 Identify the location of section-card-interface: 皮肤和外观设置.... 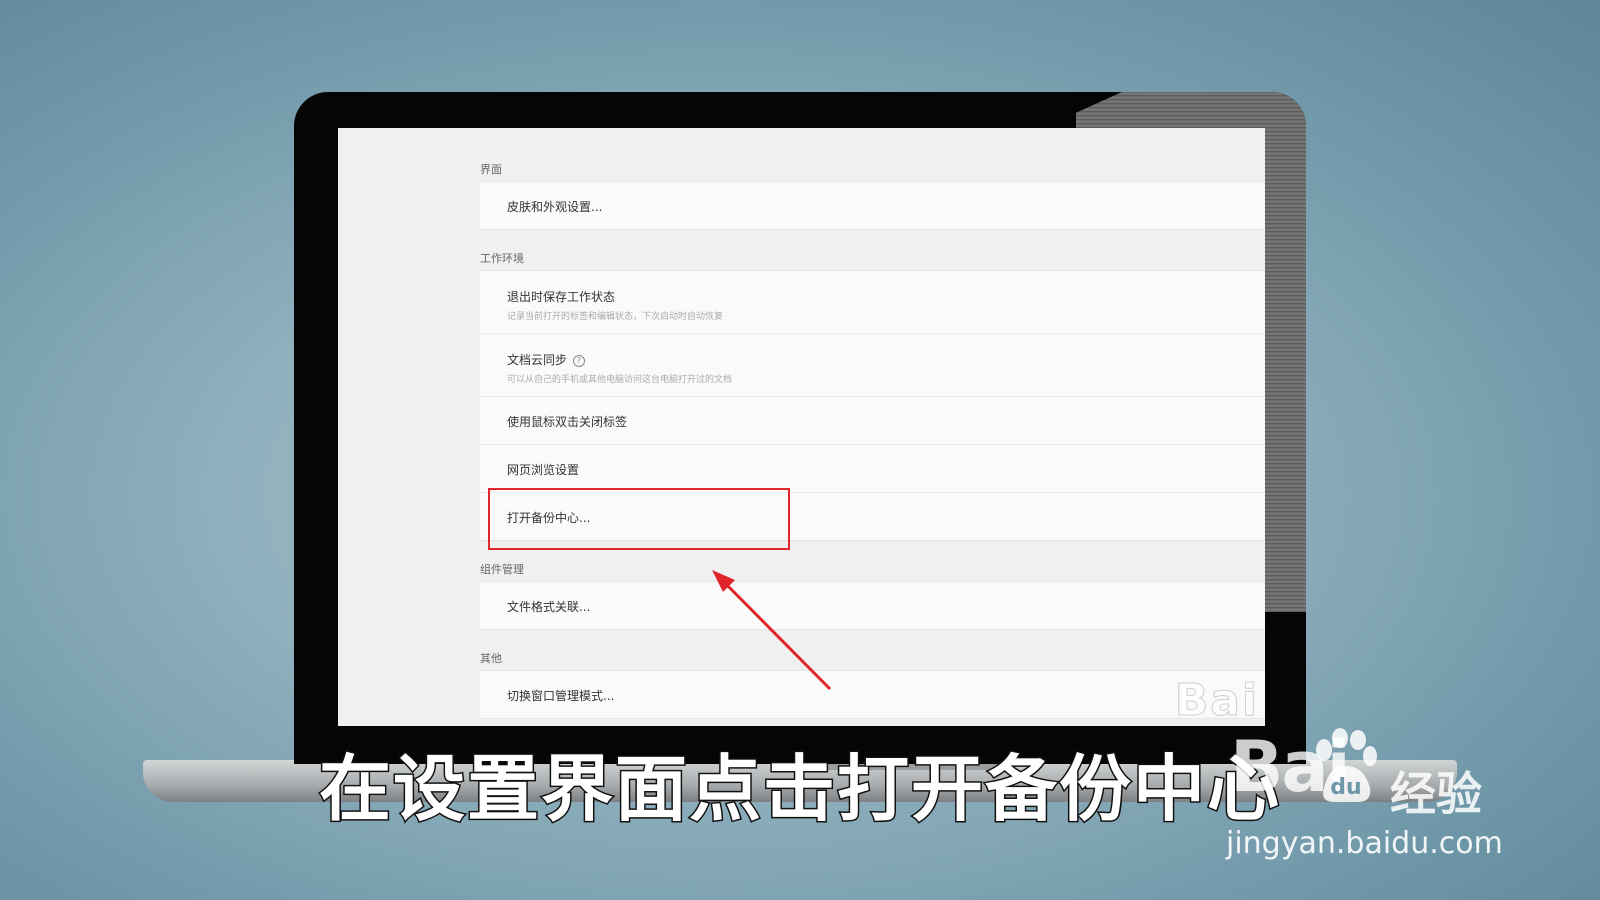
(872, 205).